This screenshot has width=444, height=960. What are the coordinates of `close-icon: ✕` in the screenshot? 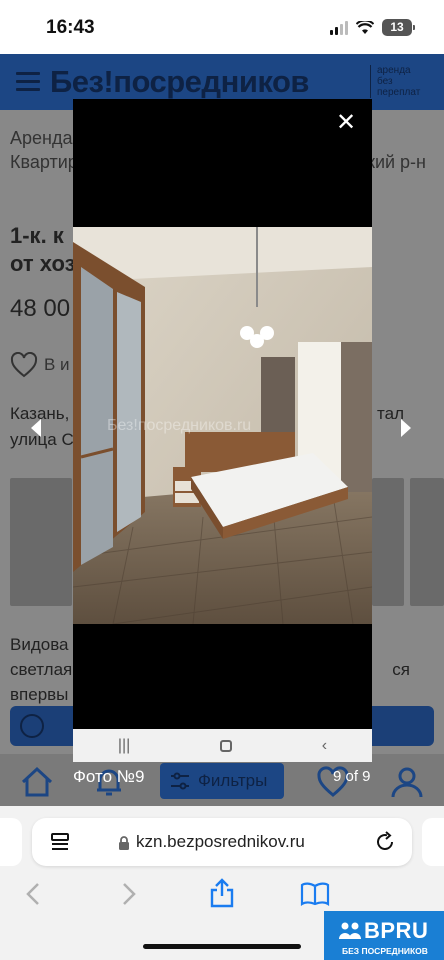 It's located at (346, 123).